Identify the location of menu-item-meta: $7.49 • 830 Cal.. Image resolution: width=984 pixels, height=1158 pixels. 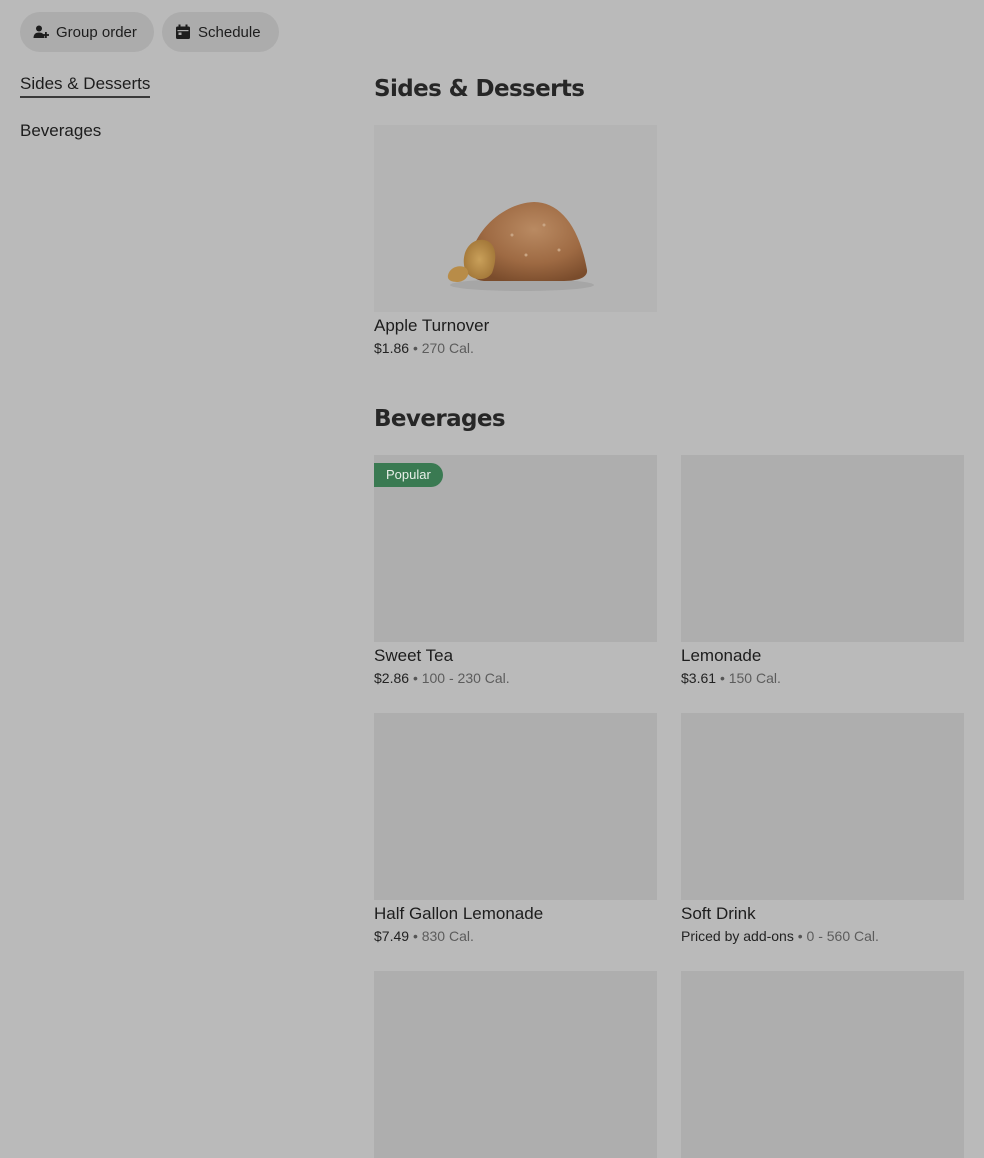
(515, 936).